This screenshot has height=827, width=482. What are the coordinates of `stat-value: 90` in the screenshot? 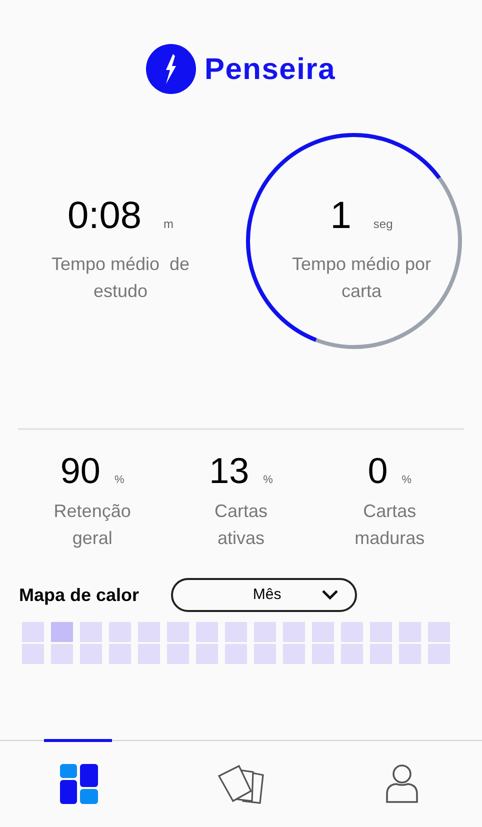 It's located at (80, 471).